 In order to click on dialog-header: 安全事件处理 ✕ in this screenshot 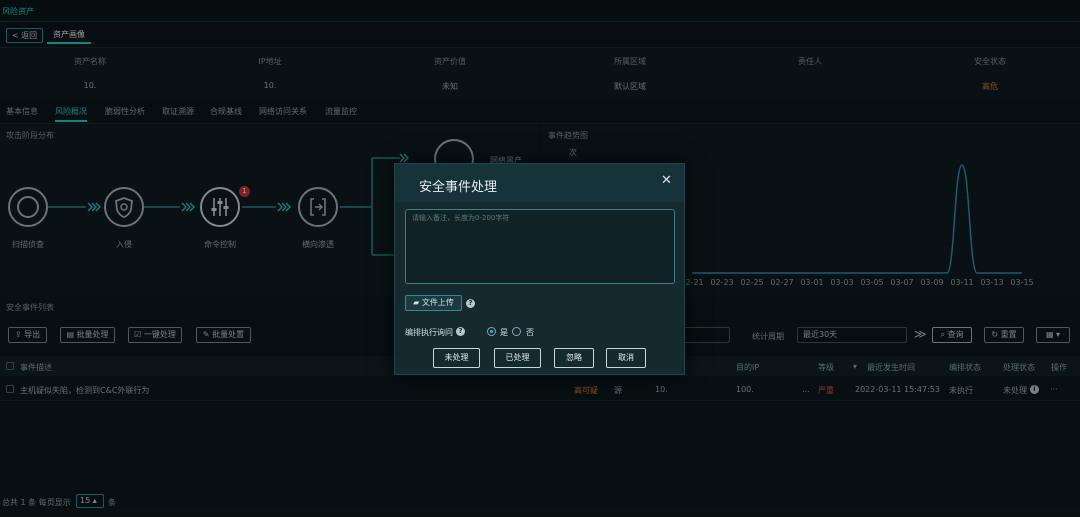, I will do `click(539, 183)`.